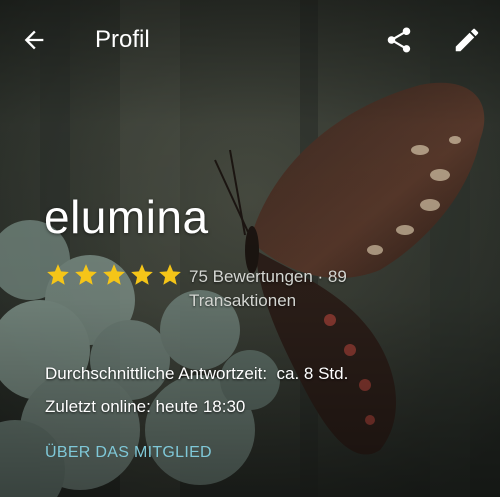  I want to click on about-member-link: ÜBER DAS MITGLIED, so click(128, 453).